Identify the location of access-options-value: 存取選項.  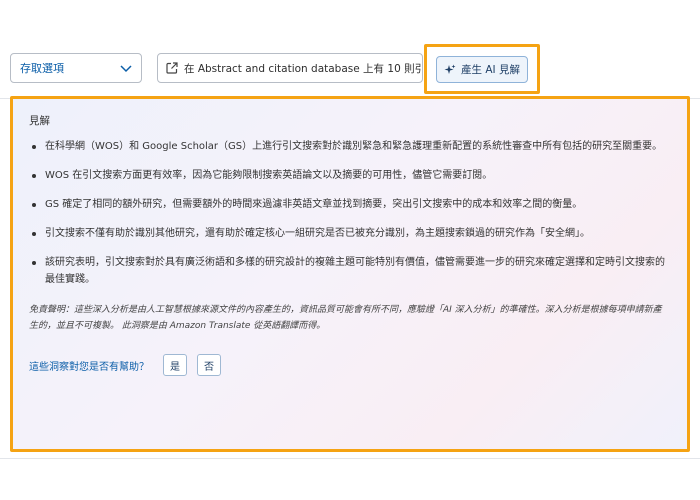
(42, 68).